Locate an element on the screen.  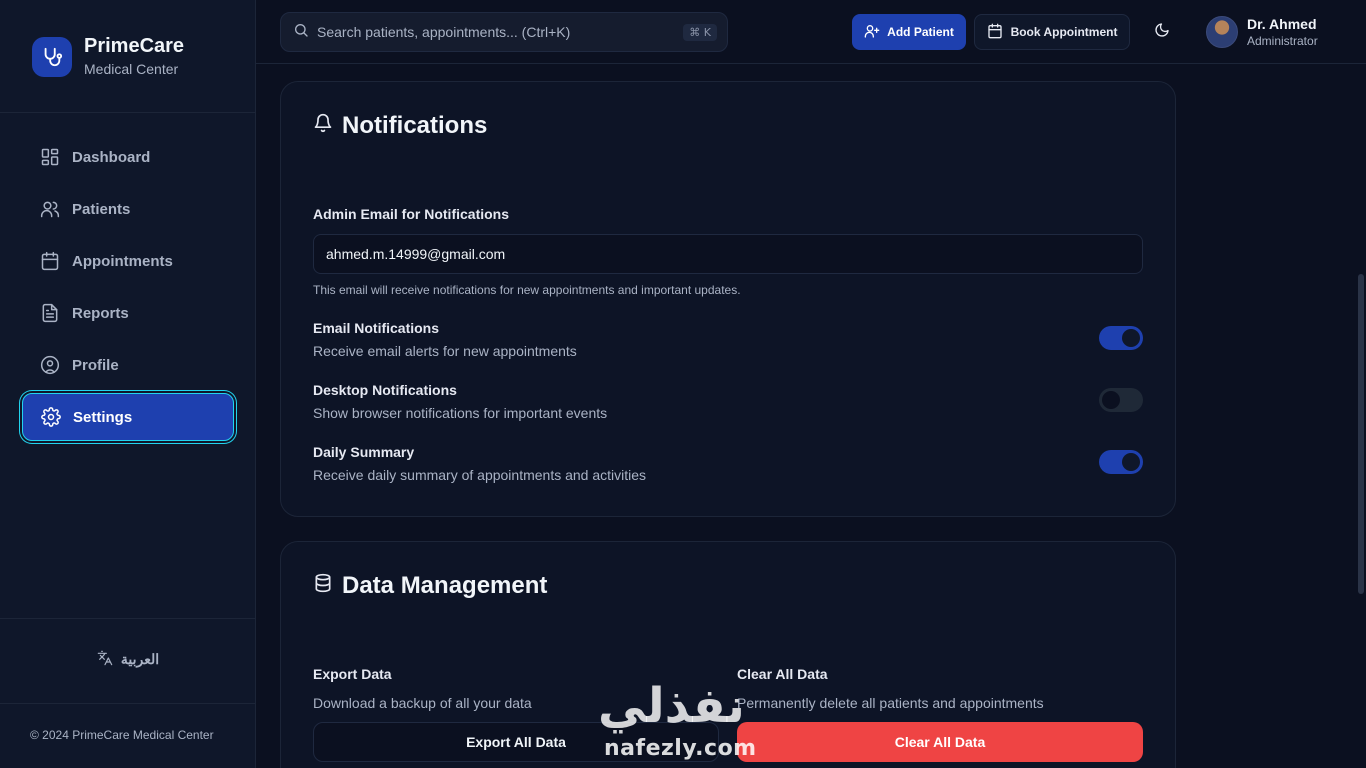
file-text-icon is located at coordinates (50, 313).